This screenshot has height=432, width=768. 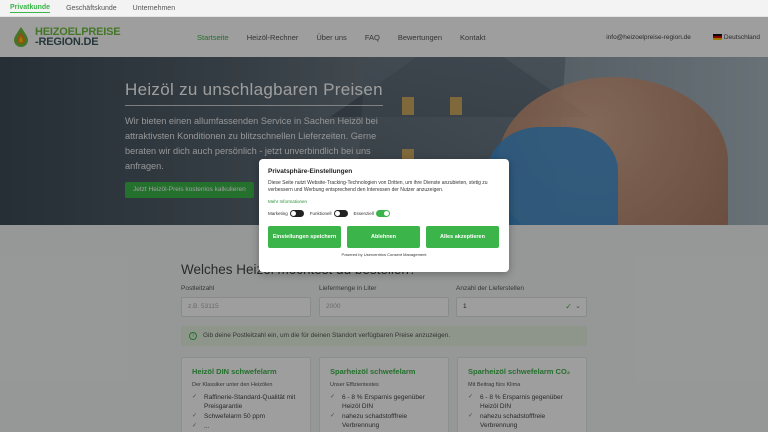 I want to click on segment-company: Unternehmen, so click(x=154, y=8).